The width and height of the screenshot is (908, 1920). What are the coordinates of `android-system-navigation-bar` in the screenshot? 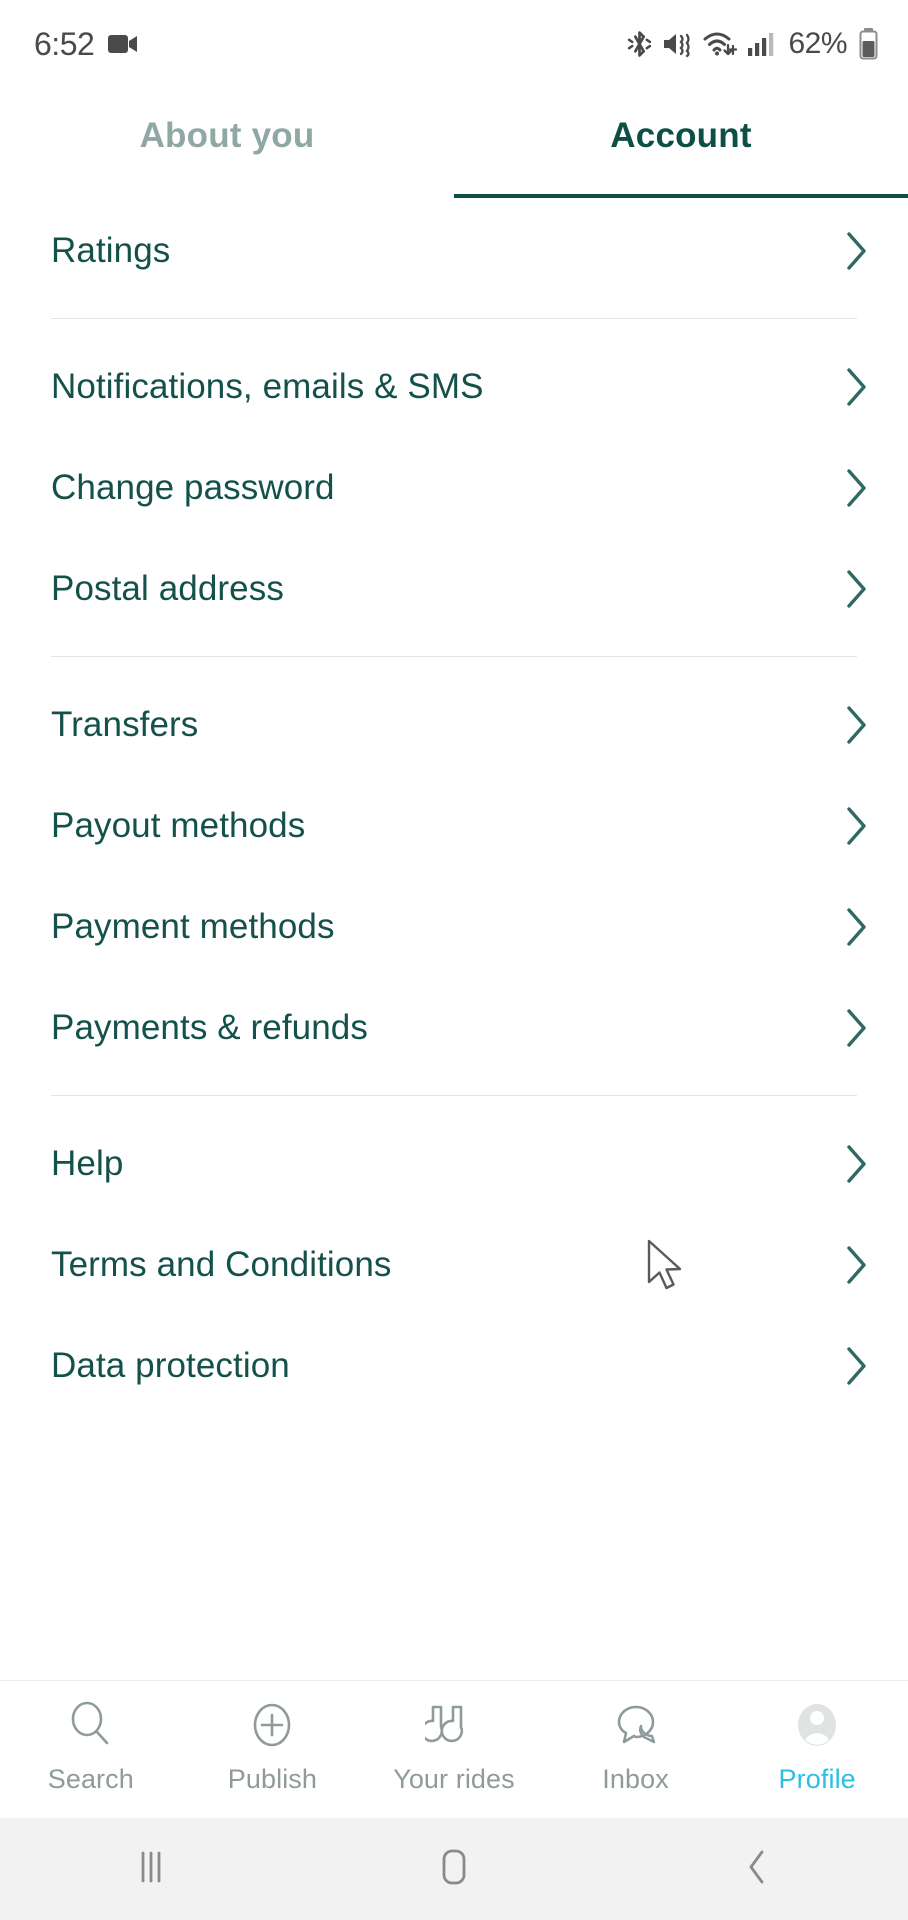 It's located at (454, 1869).